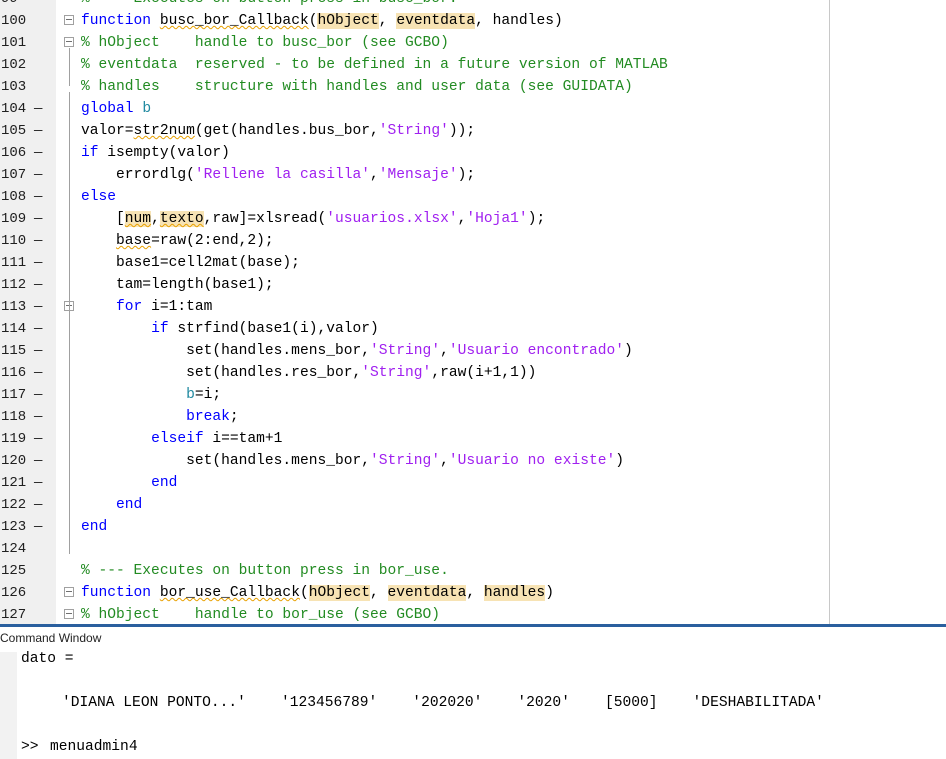  Describe the element at coordinates (473, 395) in the screenshot. I see `code-line: 117 — b=i;` at that location.